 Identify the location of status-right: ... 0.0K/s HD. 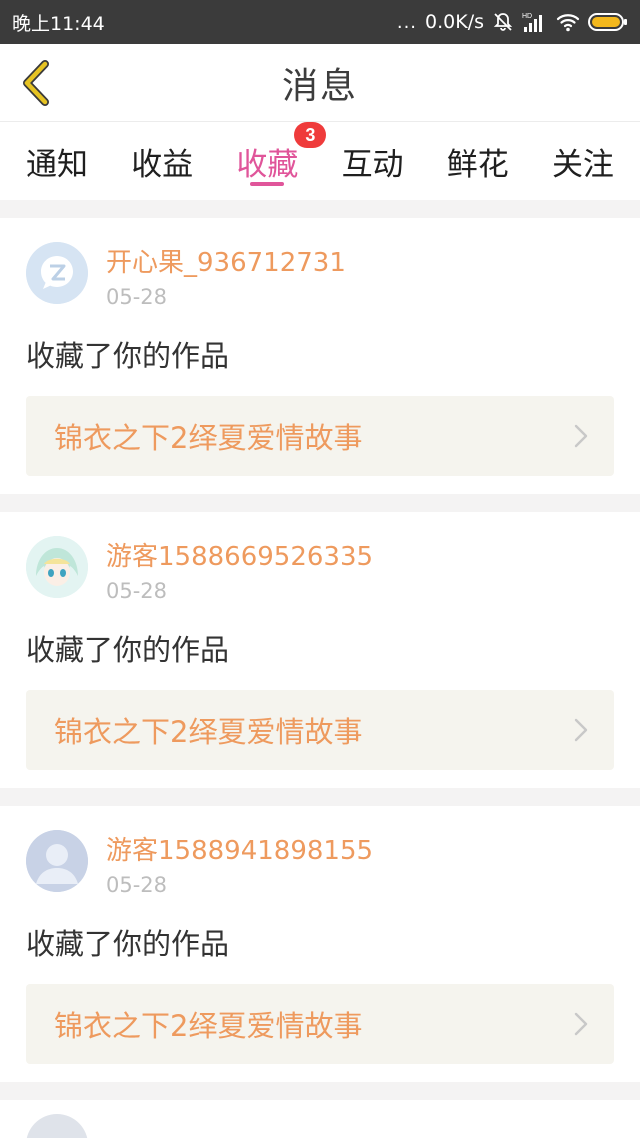
(512, 22).